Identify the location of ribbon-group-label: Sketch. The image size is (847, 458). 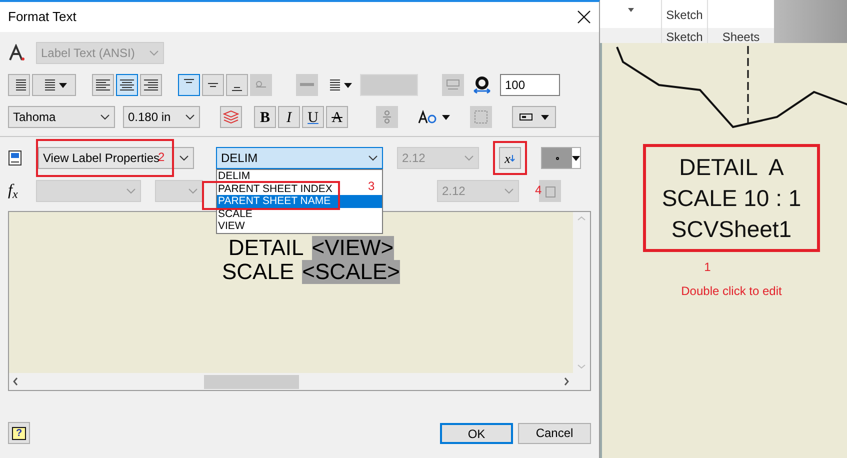
(684, 35).